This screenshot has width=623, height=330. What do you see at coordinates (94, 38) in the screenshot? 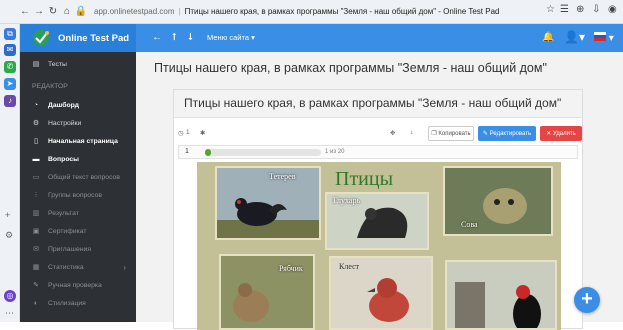
I see `brand-name: Online Test Pad` at bounding box center [94, 38].